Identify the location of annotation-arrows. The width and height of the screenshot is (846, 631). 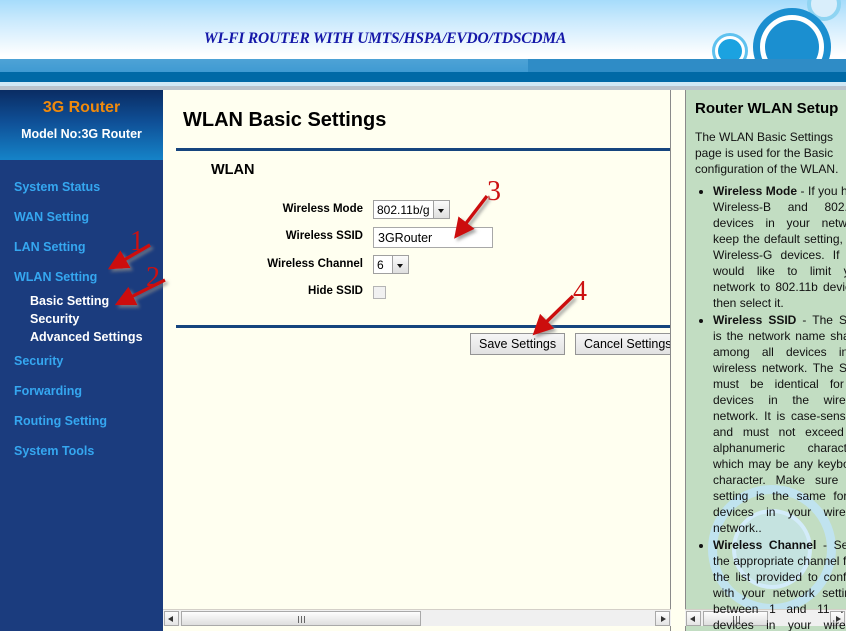
(341, 265).